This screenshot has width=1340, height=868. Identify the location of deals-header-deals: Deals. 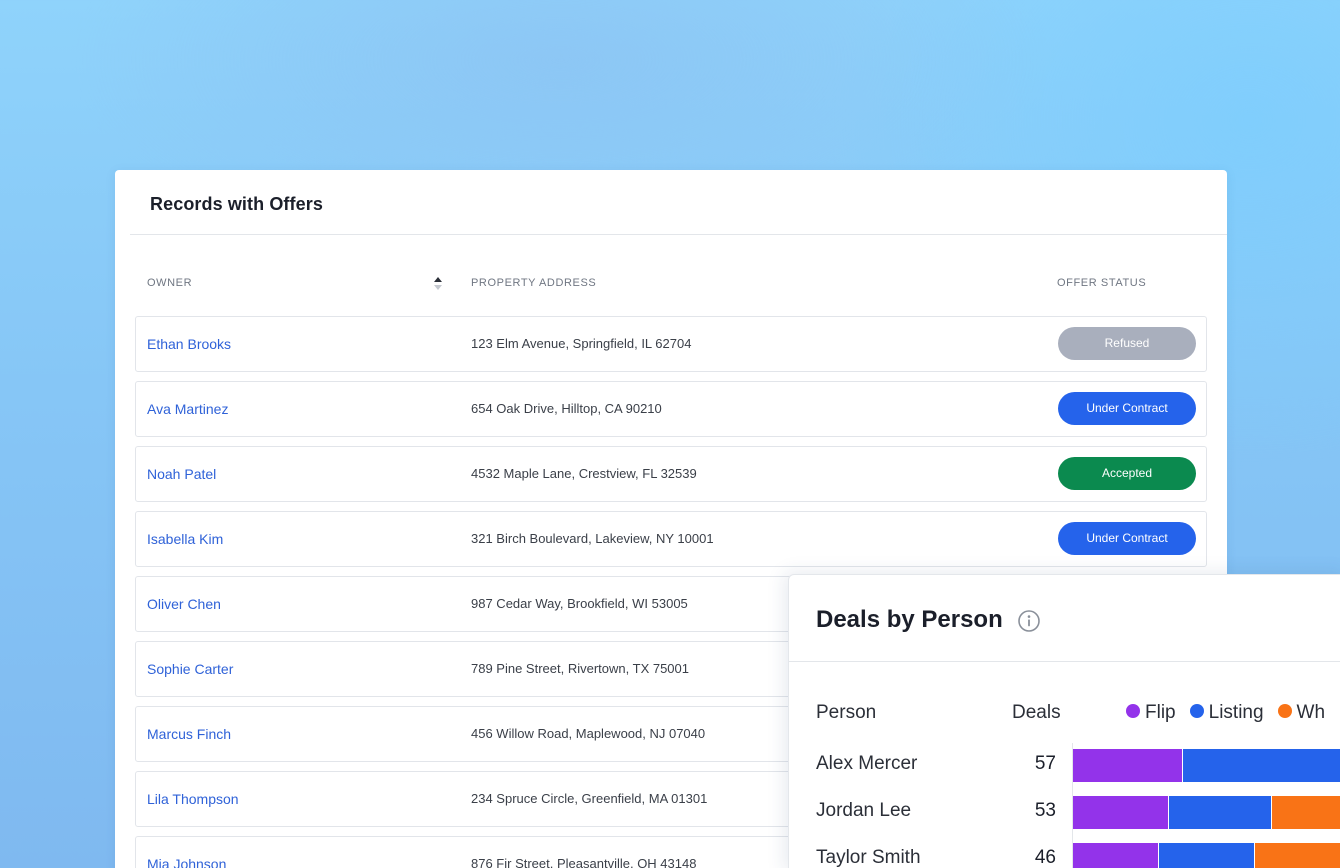
(1036, 712).